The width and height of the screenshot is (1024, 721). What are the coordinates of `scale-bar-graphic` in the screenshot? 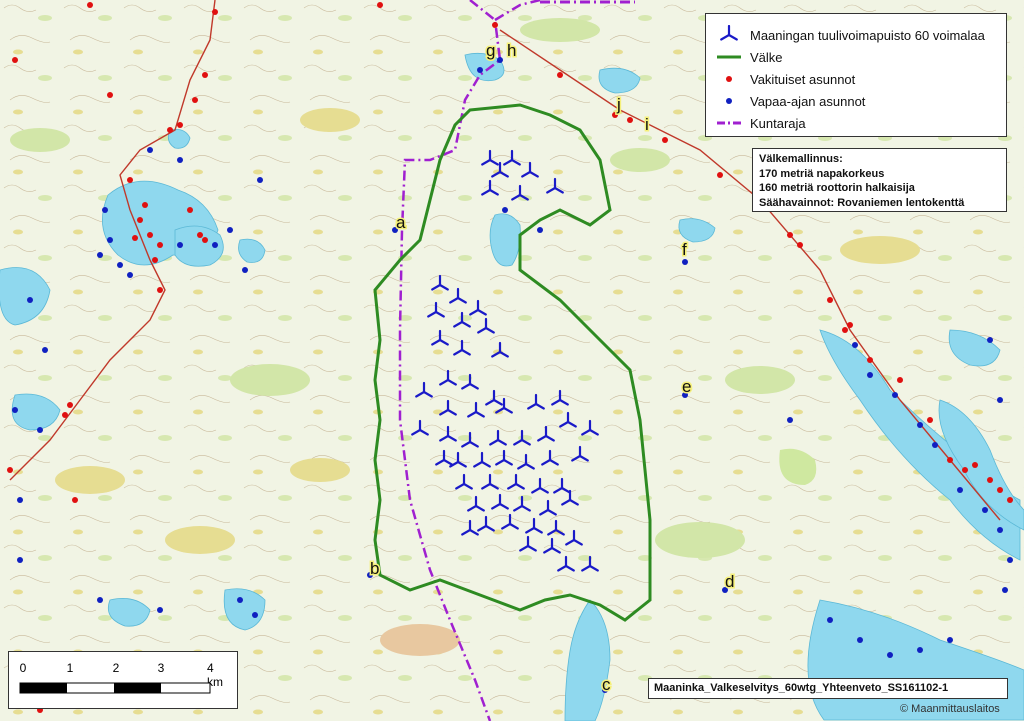 It's located at (115, 688).